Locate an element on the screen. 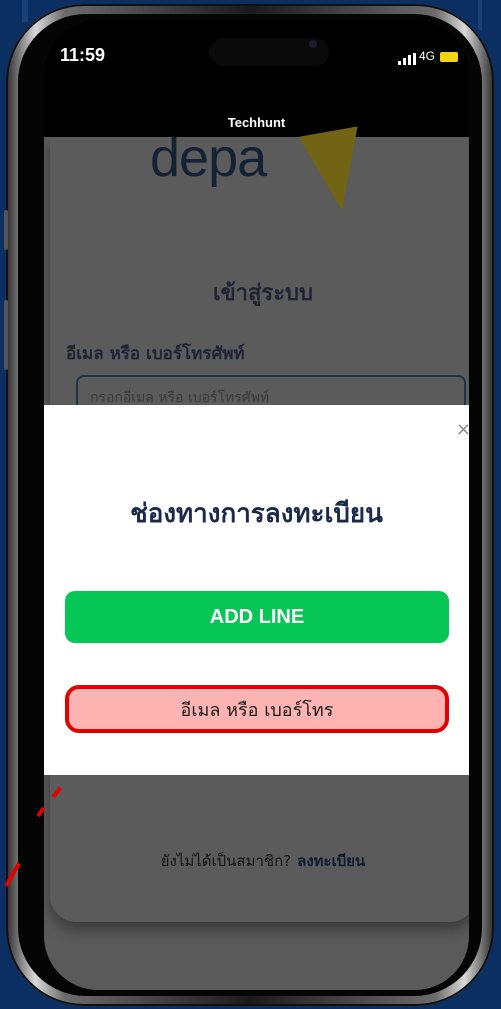 This screenshot has width=501, height=1009. camera-icon is located at coordinates (313, 44).